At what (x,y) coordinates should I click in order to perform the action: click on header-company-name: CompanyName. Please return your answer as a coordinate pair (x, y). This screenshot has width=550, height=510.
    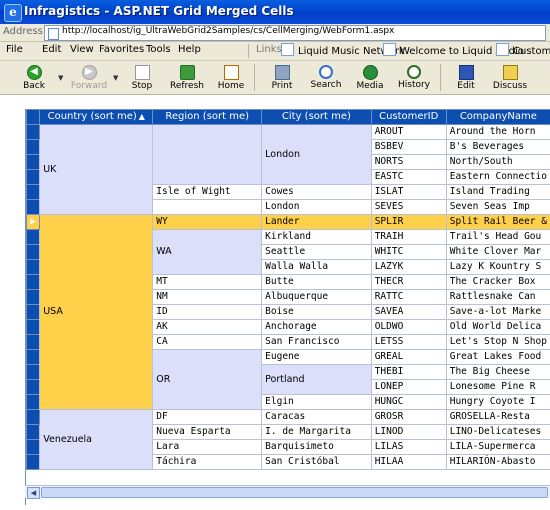
    Looking at the image, I should click on (497, 117).